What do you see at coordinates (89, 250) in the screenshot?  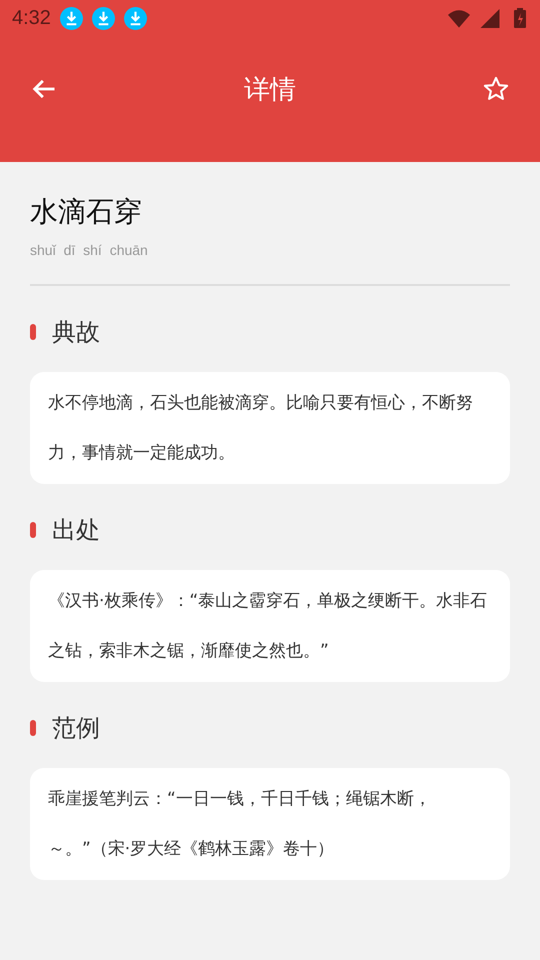 I see `pinyin: shuǐ dī shí chuān` at bounding box center [89, 250].